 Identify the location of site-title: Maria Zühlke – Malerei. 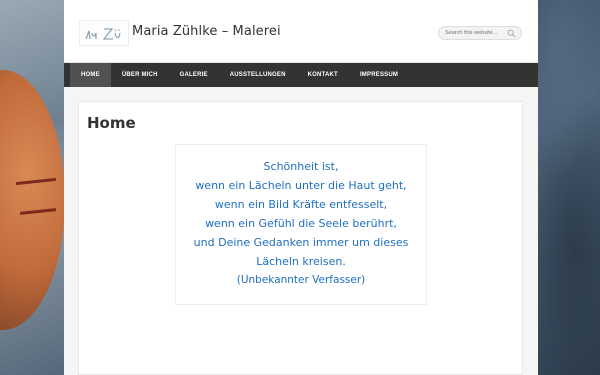
(206, 31).